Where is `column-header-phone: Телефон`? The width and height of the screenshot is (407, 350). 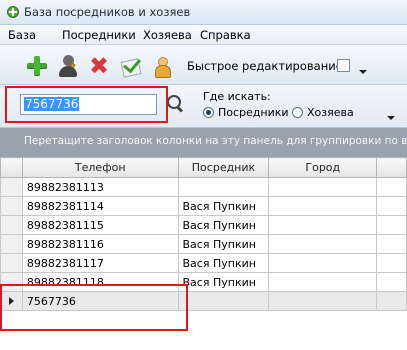
column-header-phone: Телефон is located at coordinates (100, 167).